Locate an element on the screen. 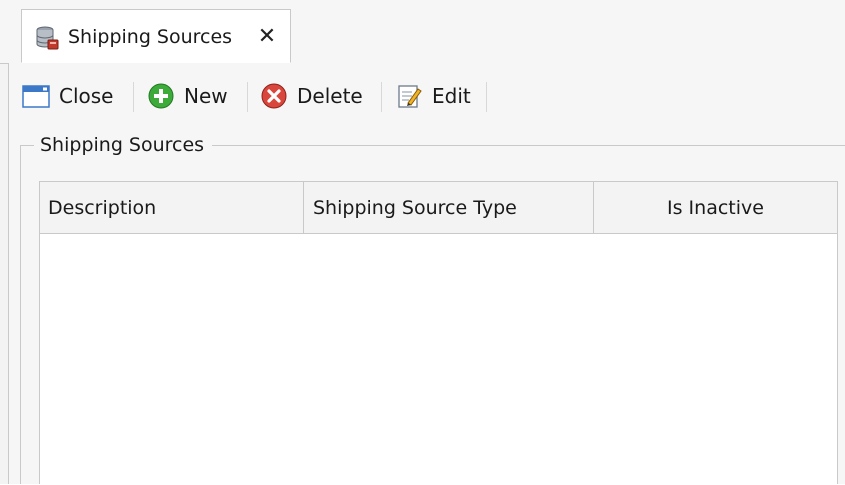  column-header-is-inactive: Is Inactive is located at coordinates (715, 207).